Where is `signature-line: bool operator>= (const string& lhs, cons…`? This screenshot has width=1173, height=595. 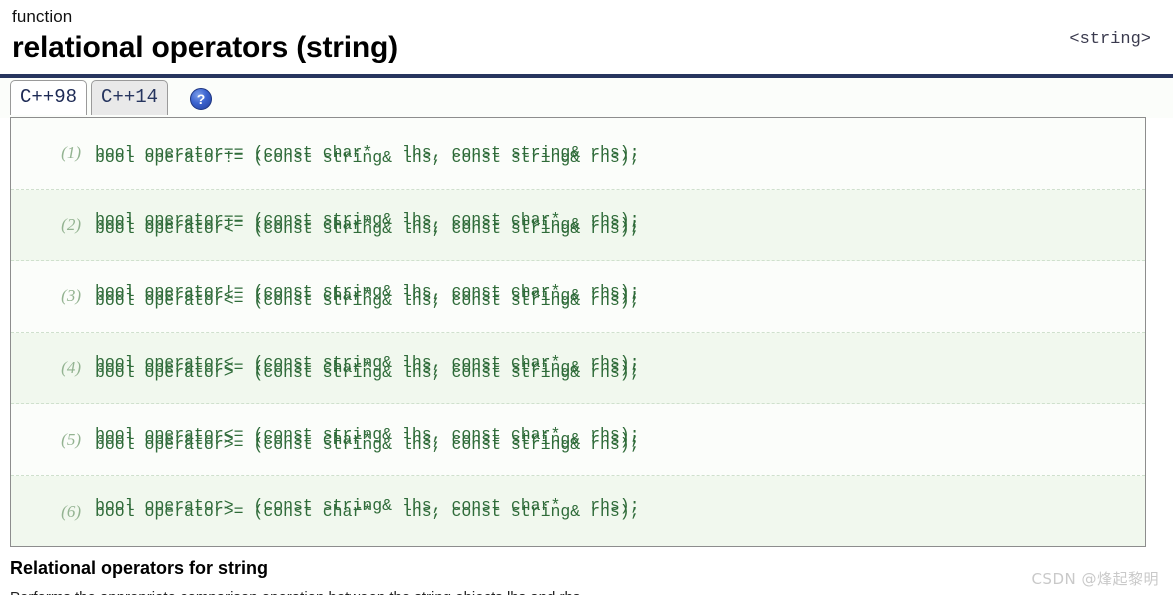
signature-line: bool operator>= (const string& lhs, cons… is located at coordinates (367, 444).